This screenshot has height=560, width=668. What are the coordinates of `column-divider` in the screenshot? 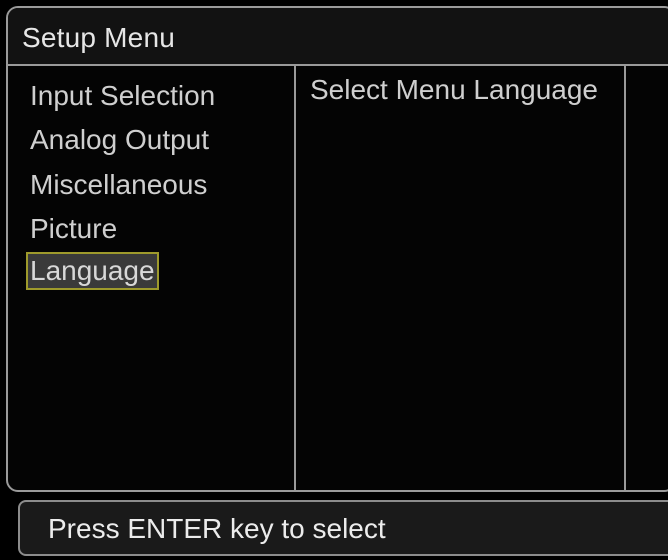 It's located at (625, 278).